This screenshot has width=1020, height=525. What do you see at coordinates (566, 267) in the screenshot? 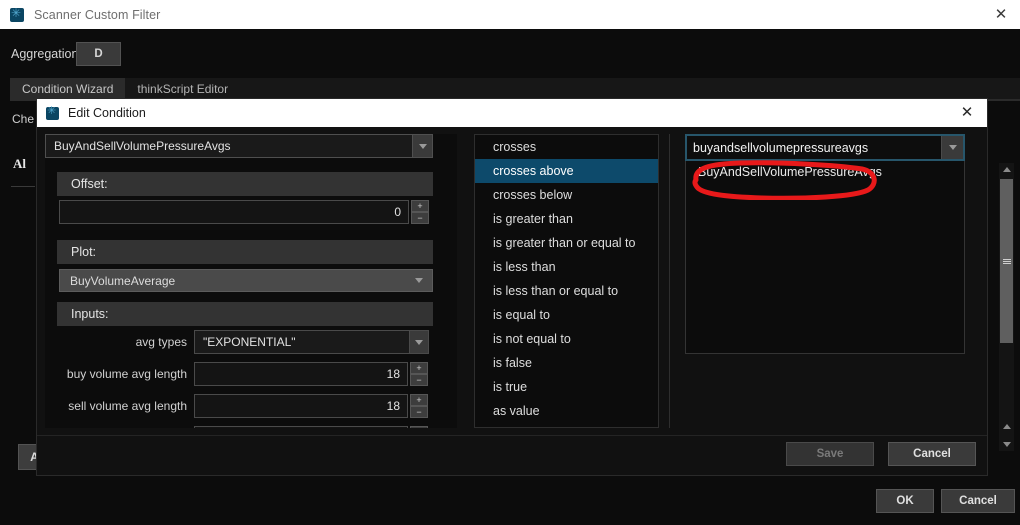
I see `operator-item: is less than` at bounding box center [566, 267].